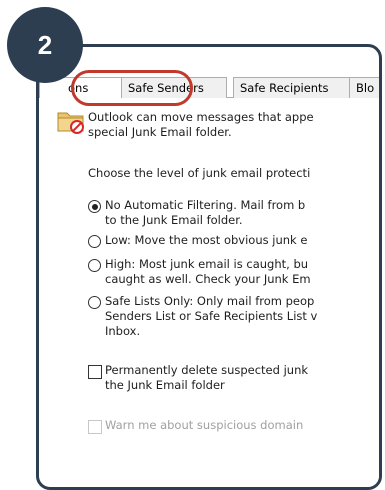 Image resolution: width=385 pixels, height=490 pixels. I want to click on level-prompt: Choose the level of junk email protecti, so click(199, 173).